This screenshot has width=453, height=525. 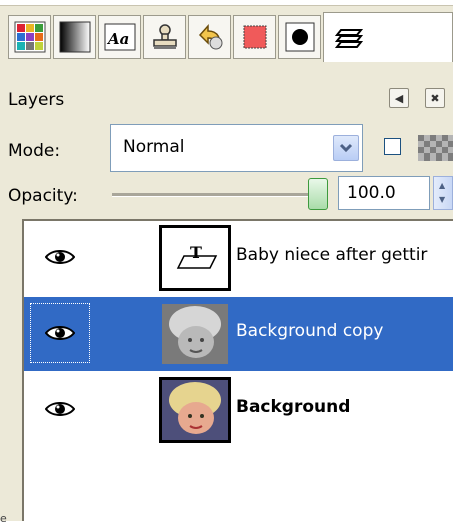 I want to click on tab-patterns, so click(x=254, y=37).